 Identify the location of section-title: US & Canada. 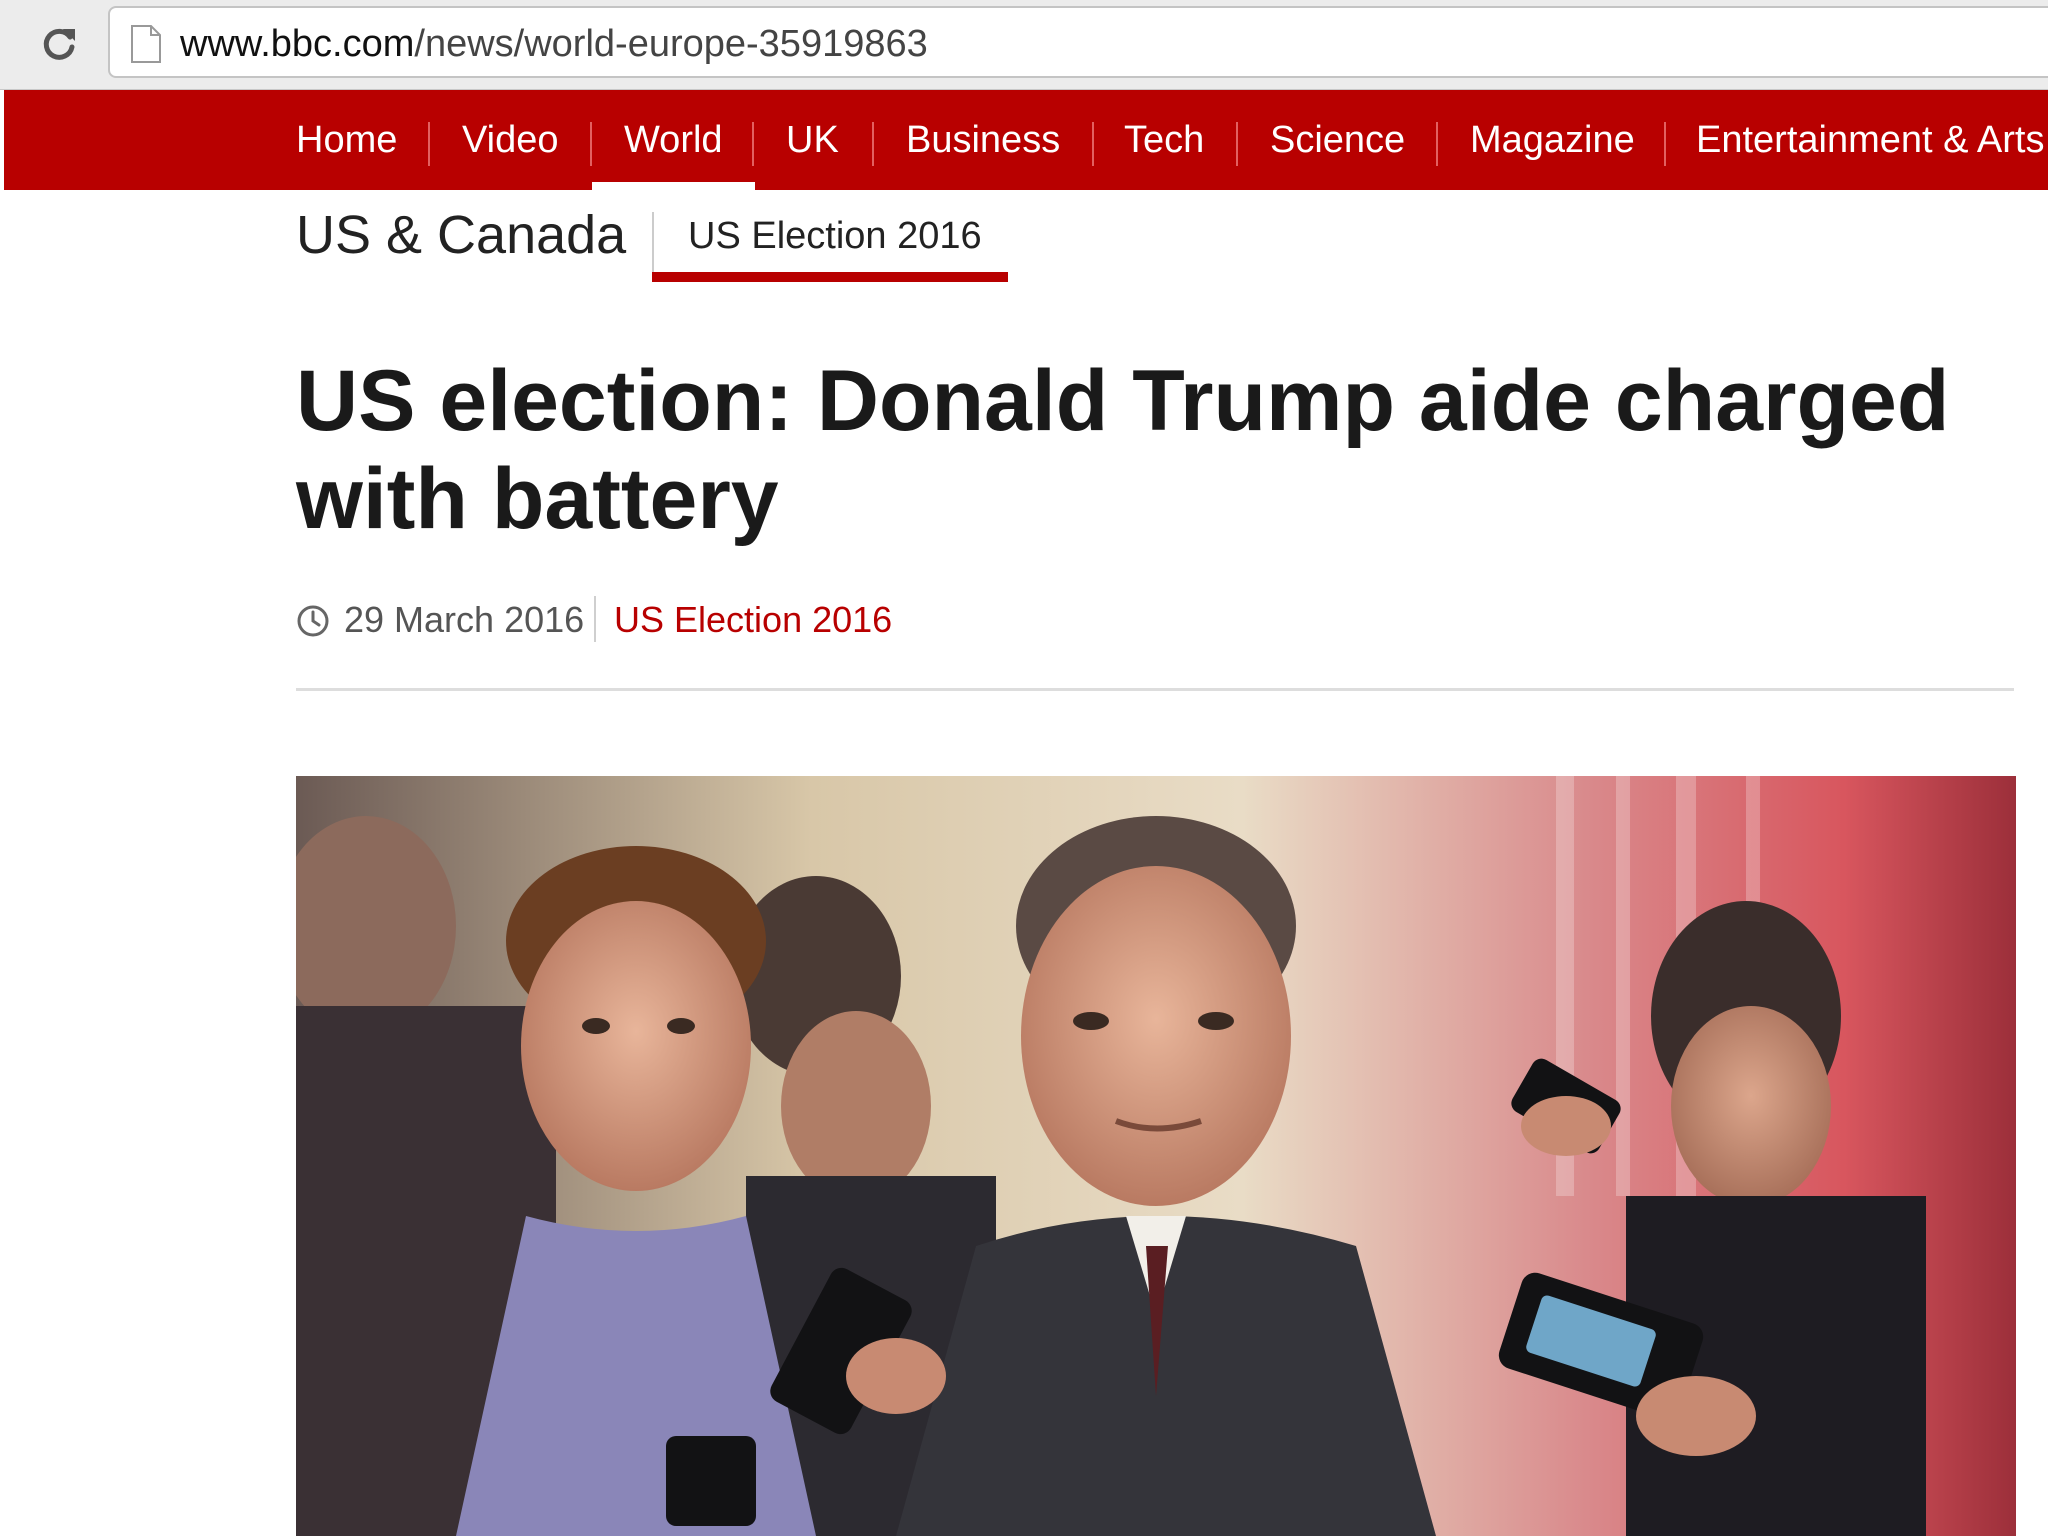
(461, 235).